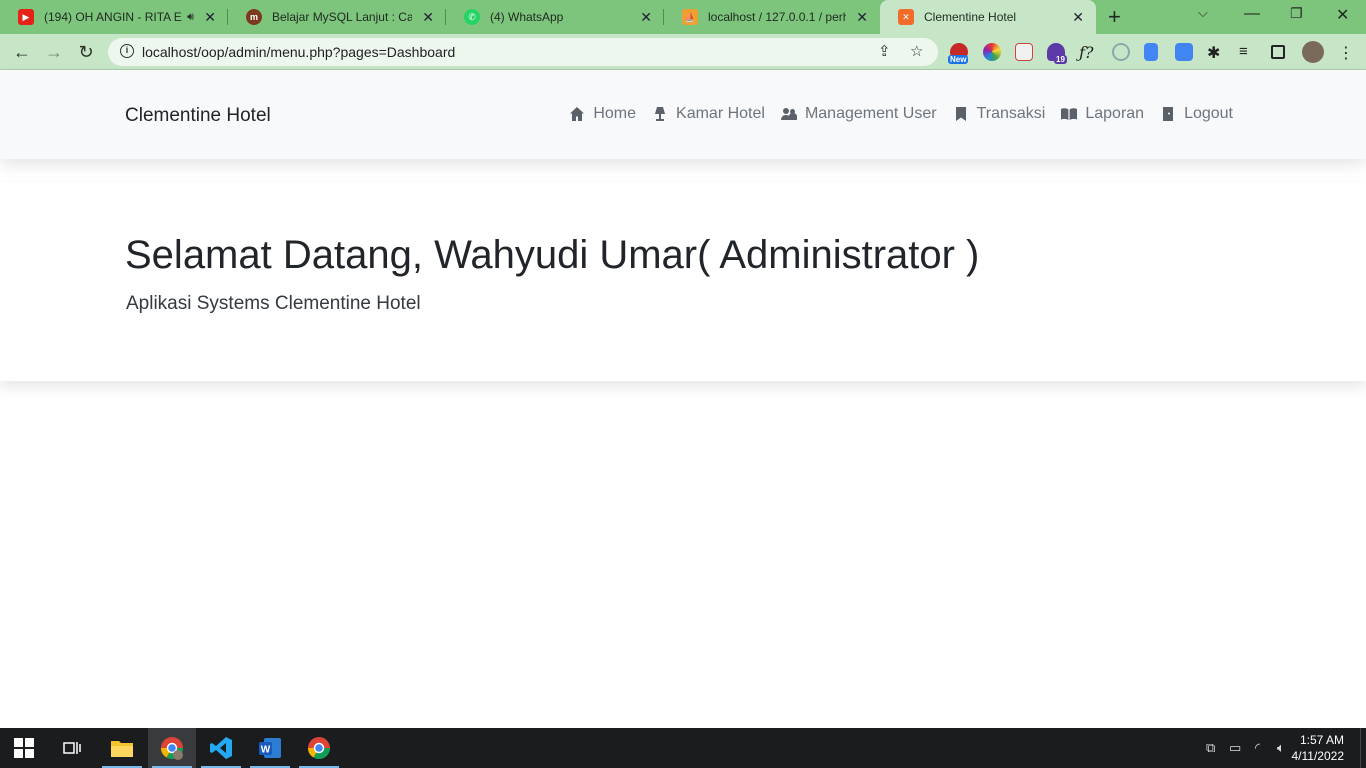  Describe the element at coordinates (1115, 113) in the screenshot. I see `nav-label: Laporan` at that location.